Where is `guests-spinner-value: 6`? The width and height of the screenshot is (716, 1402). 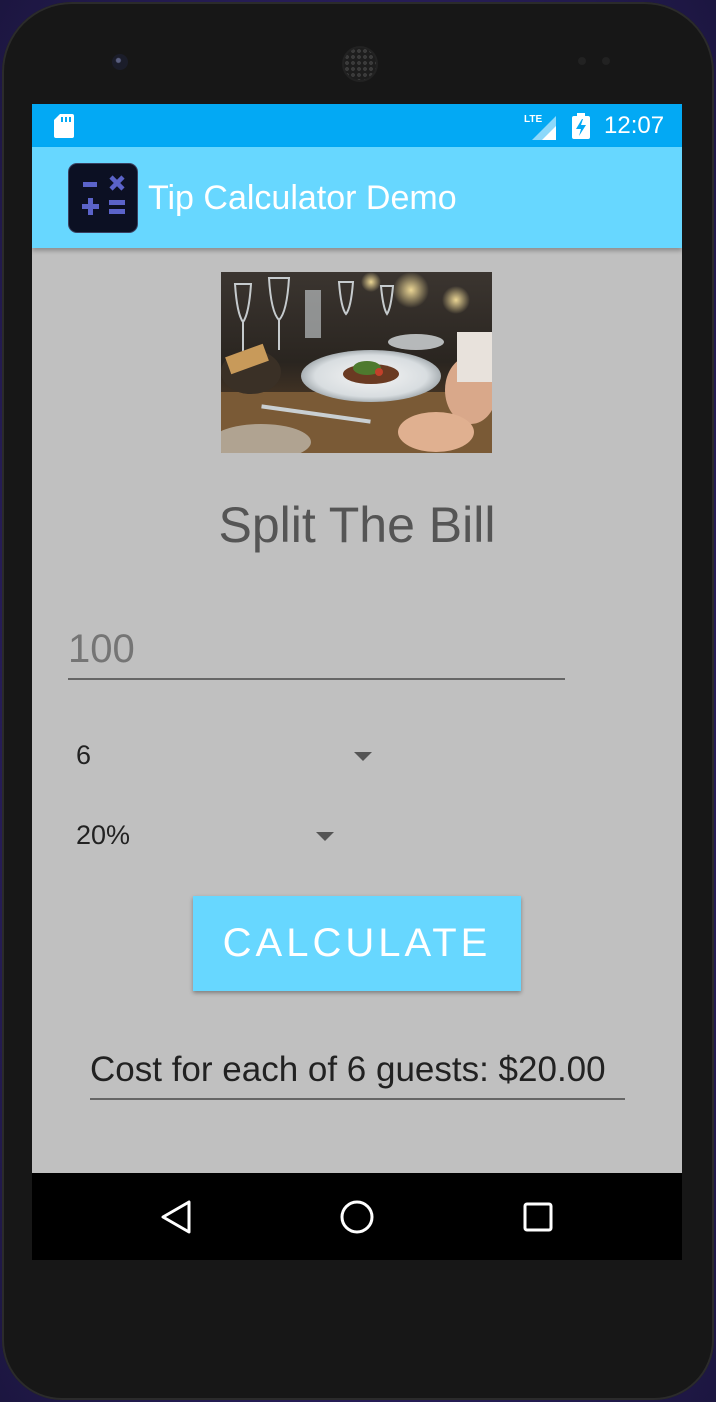
guests-spinner-value: 6 is located at coordinates (84, 755).